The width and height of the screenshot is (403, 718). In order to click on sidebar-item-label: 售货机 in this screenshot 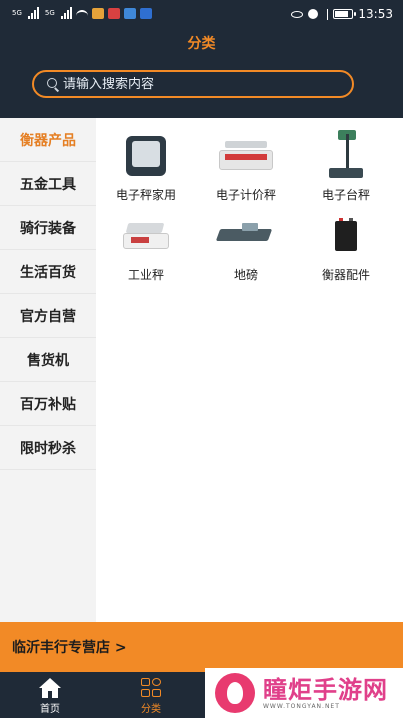, I will do `click(48, 360)`.